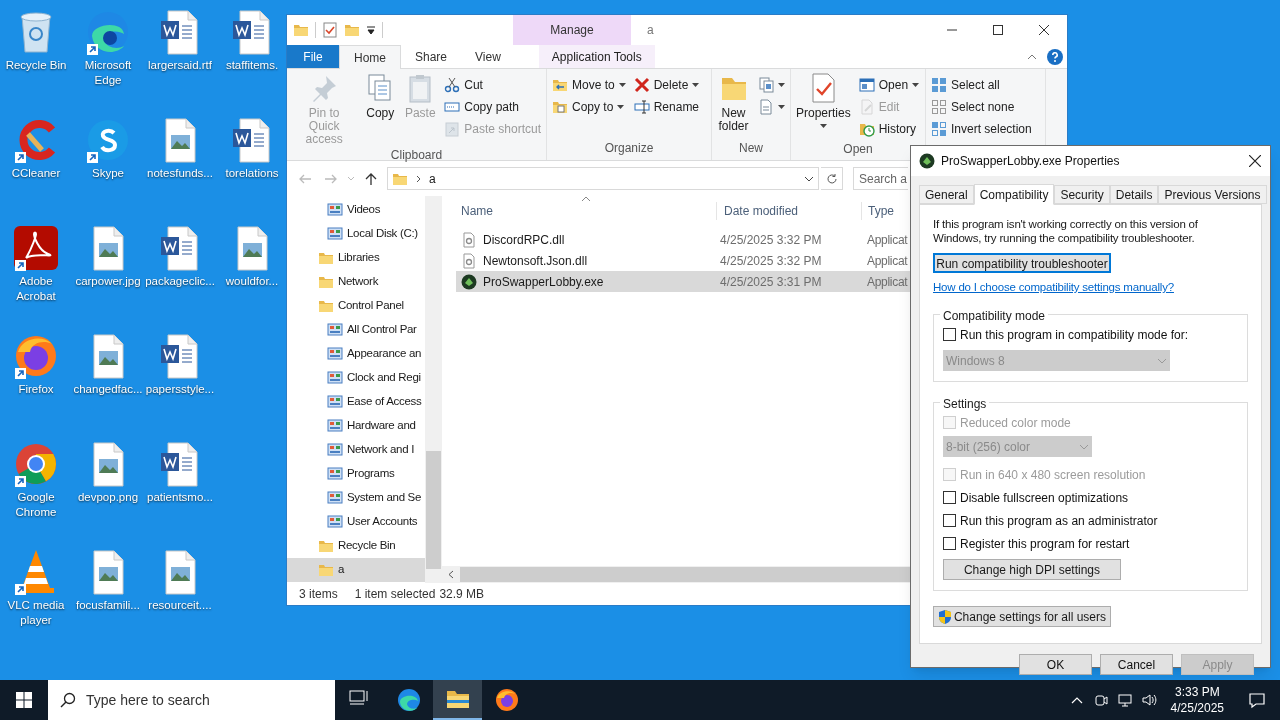 The image size is (1280, 720). Describe the element at coordinates (330, 30) in the screenshot. I see `properties-icon` at that location.